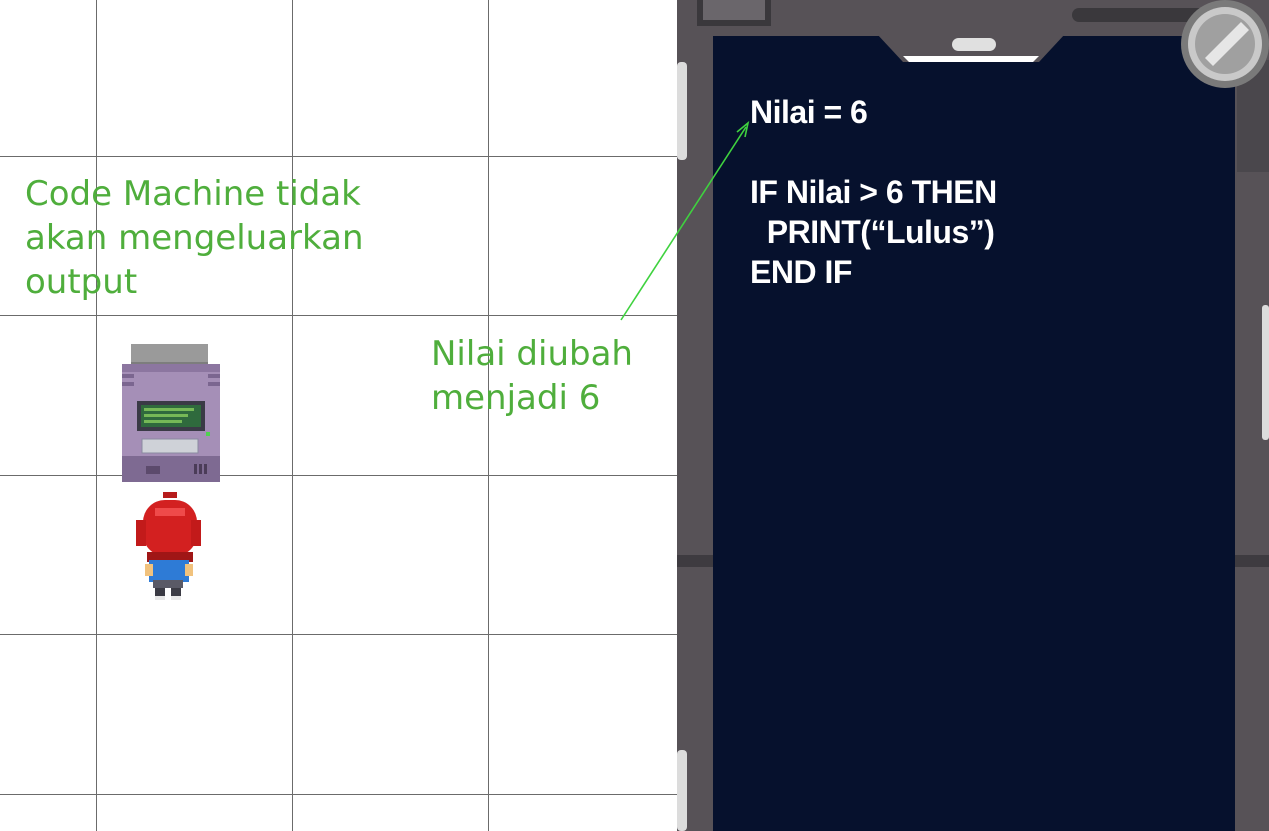  Describe the element at coordinates (1224, 46) in the screenshot. I see `magnifier-icon` at that location.